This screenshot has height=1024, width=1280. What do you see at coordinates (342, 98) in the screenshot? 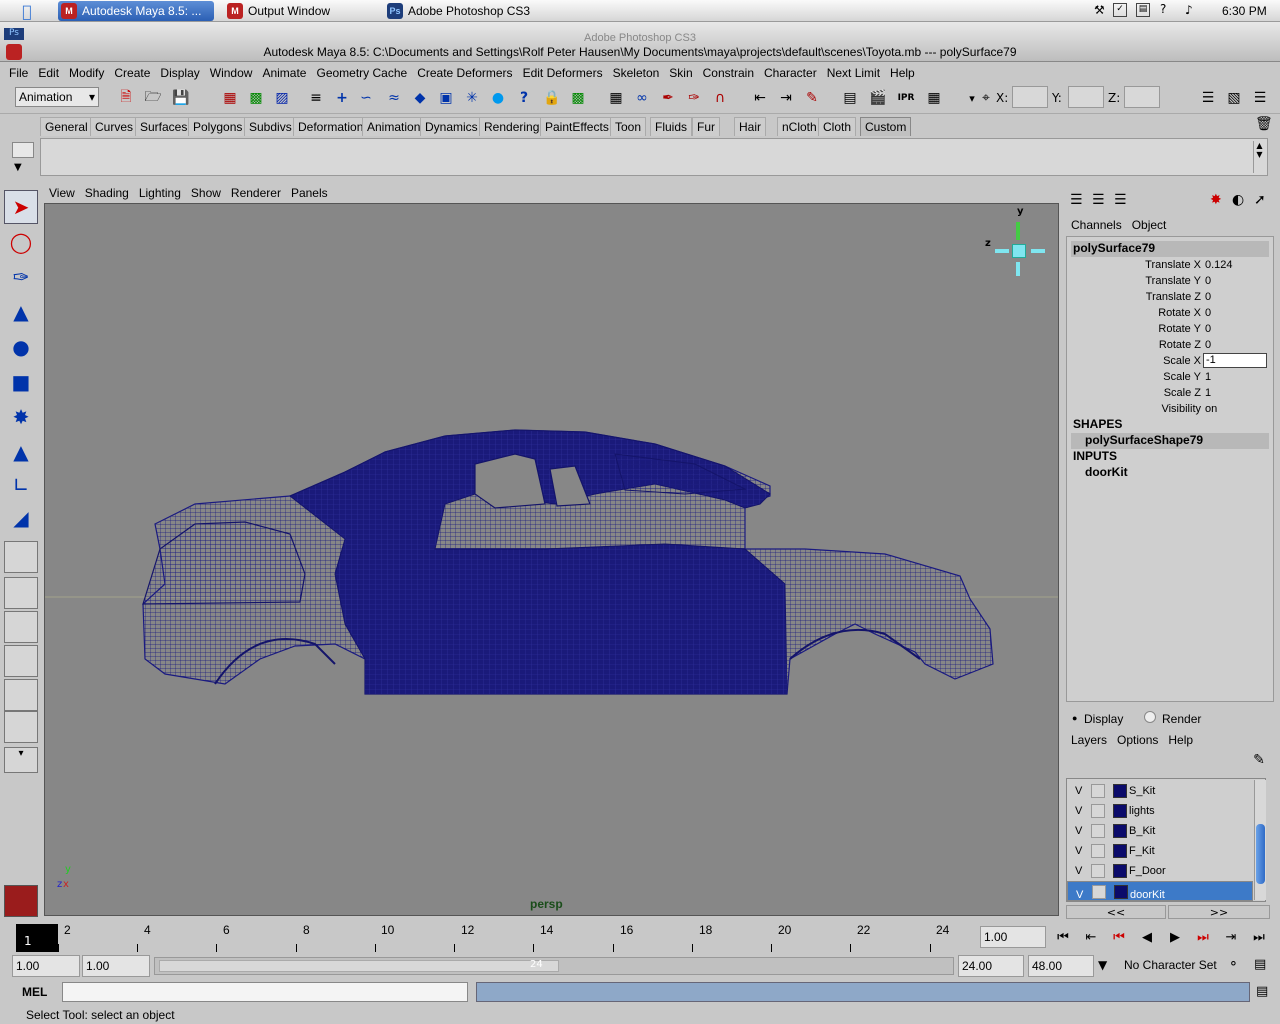
I see `snap-grid-icon: +` at bounding box center [342, 98].